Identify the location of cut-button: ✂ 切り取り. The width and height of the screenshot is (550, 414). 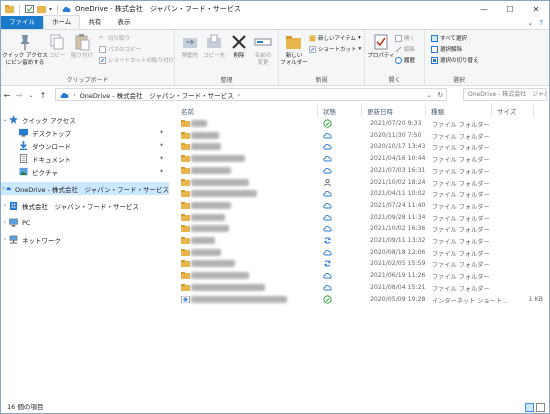
(115, 38).